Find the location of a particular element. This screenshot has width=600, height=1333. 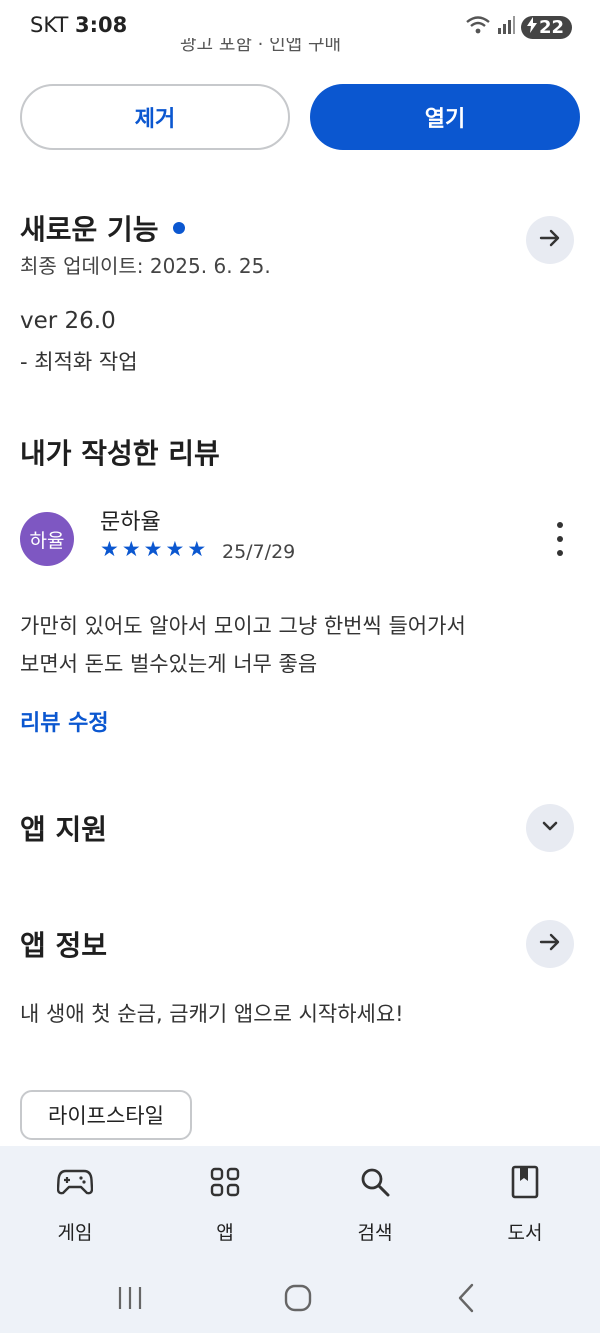

nav-item-apps: 앱 is located at coordinates (225, 1203).